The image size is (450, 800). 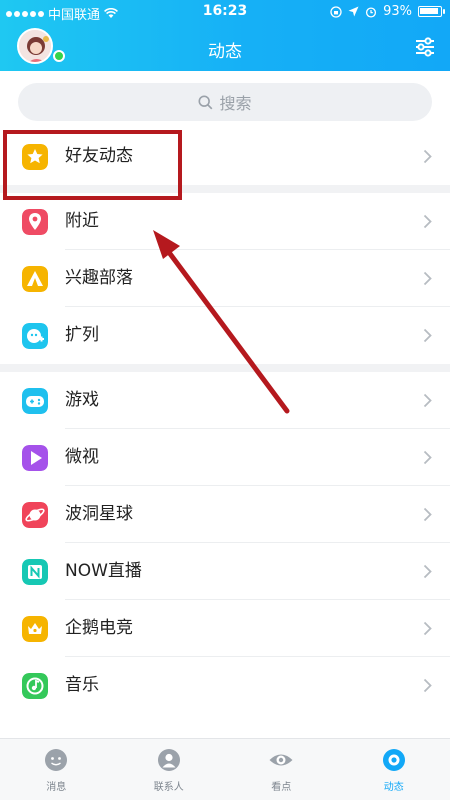 I want to click on search-placeholder: 搜索, so click(x=235, y=103).